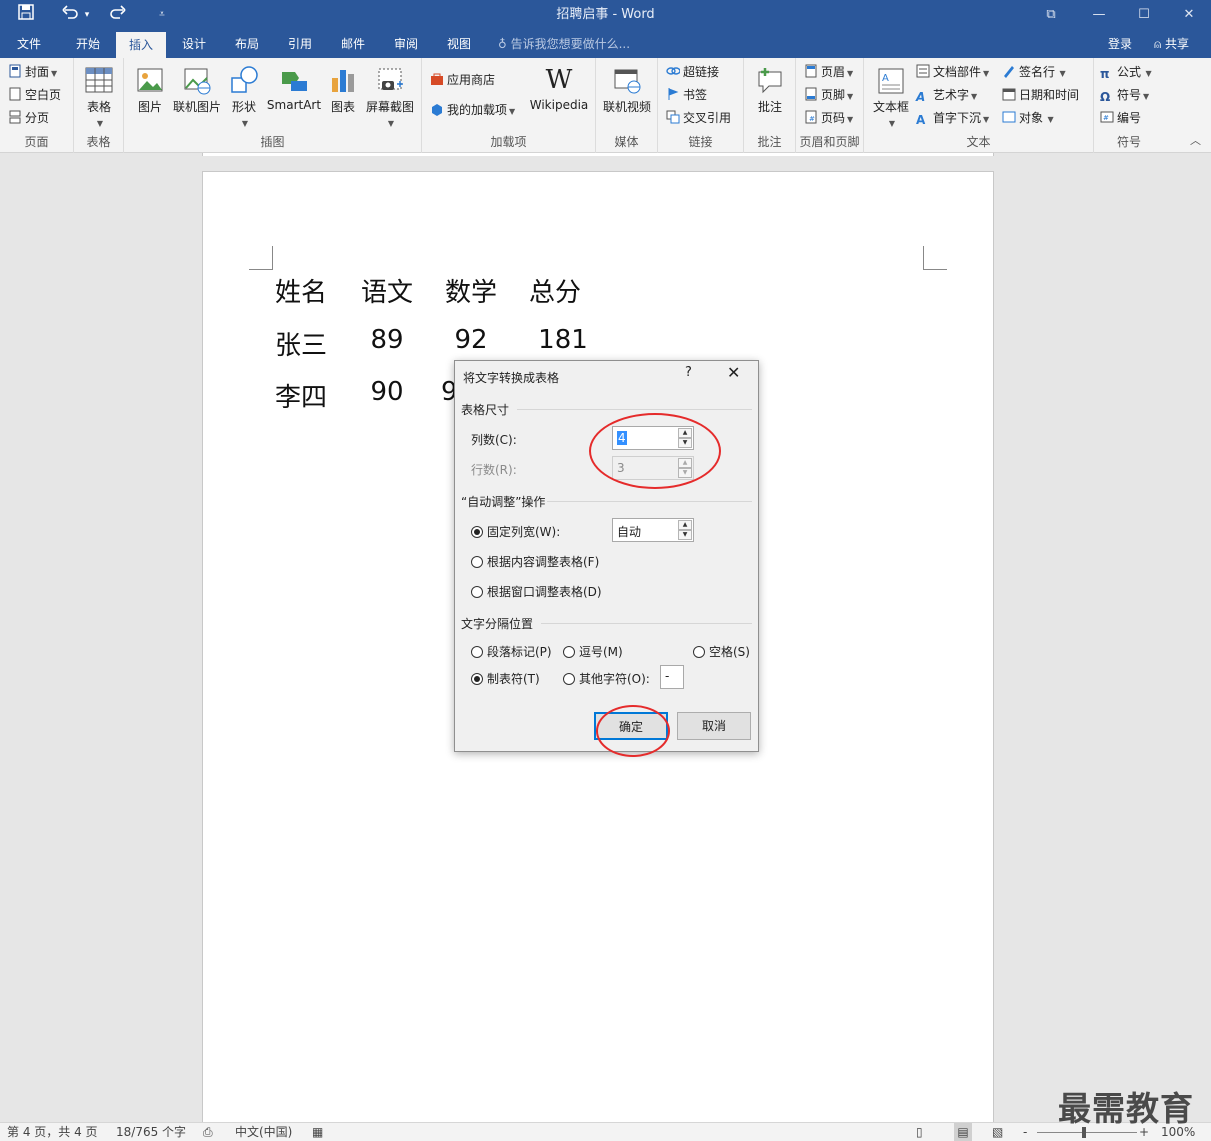 The image size is (1211, 1141). What do you see at coordinates (627, 89) in the screenshot?
I see `online-video-button: 联机视频` at bounding box center [627, 89].